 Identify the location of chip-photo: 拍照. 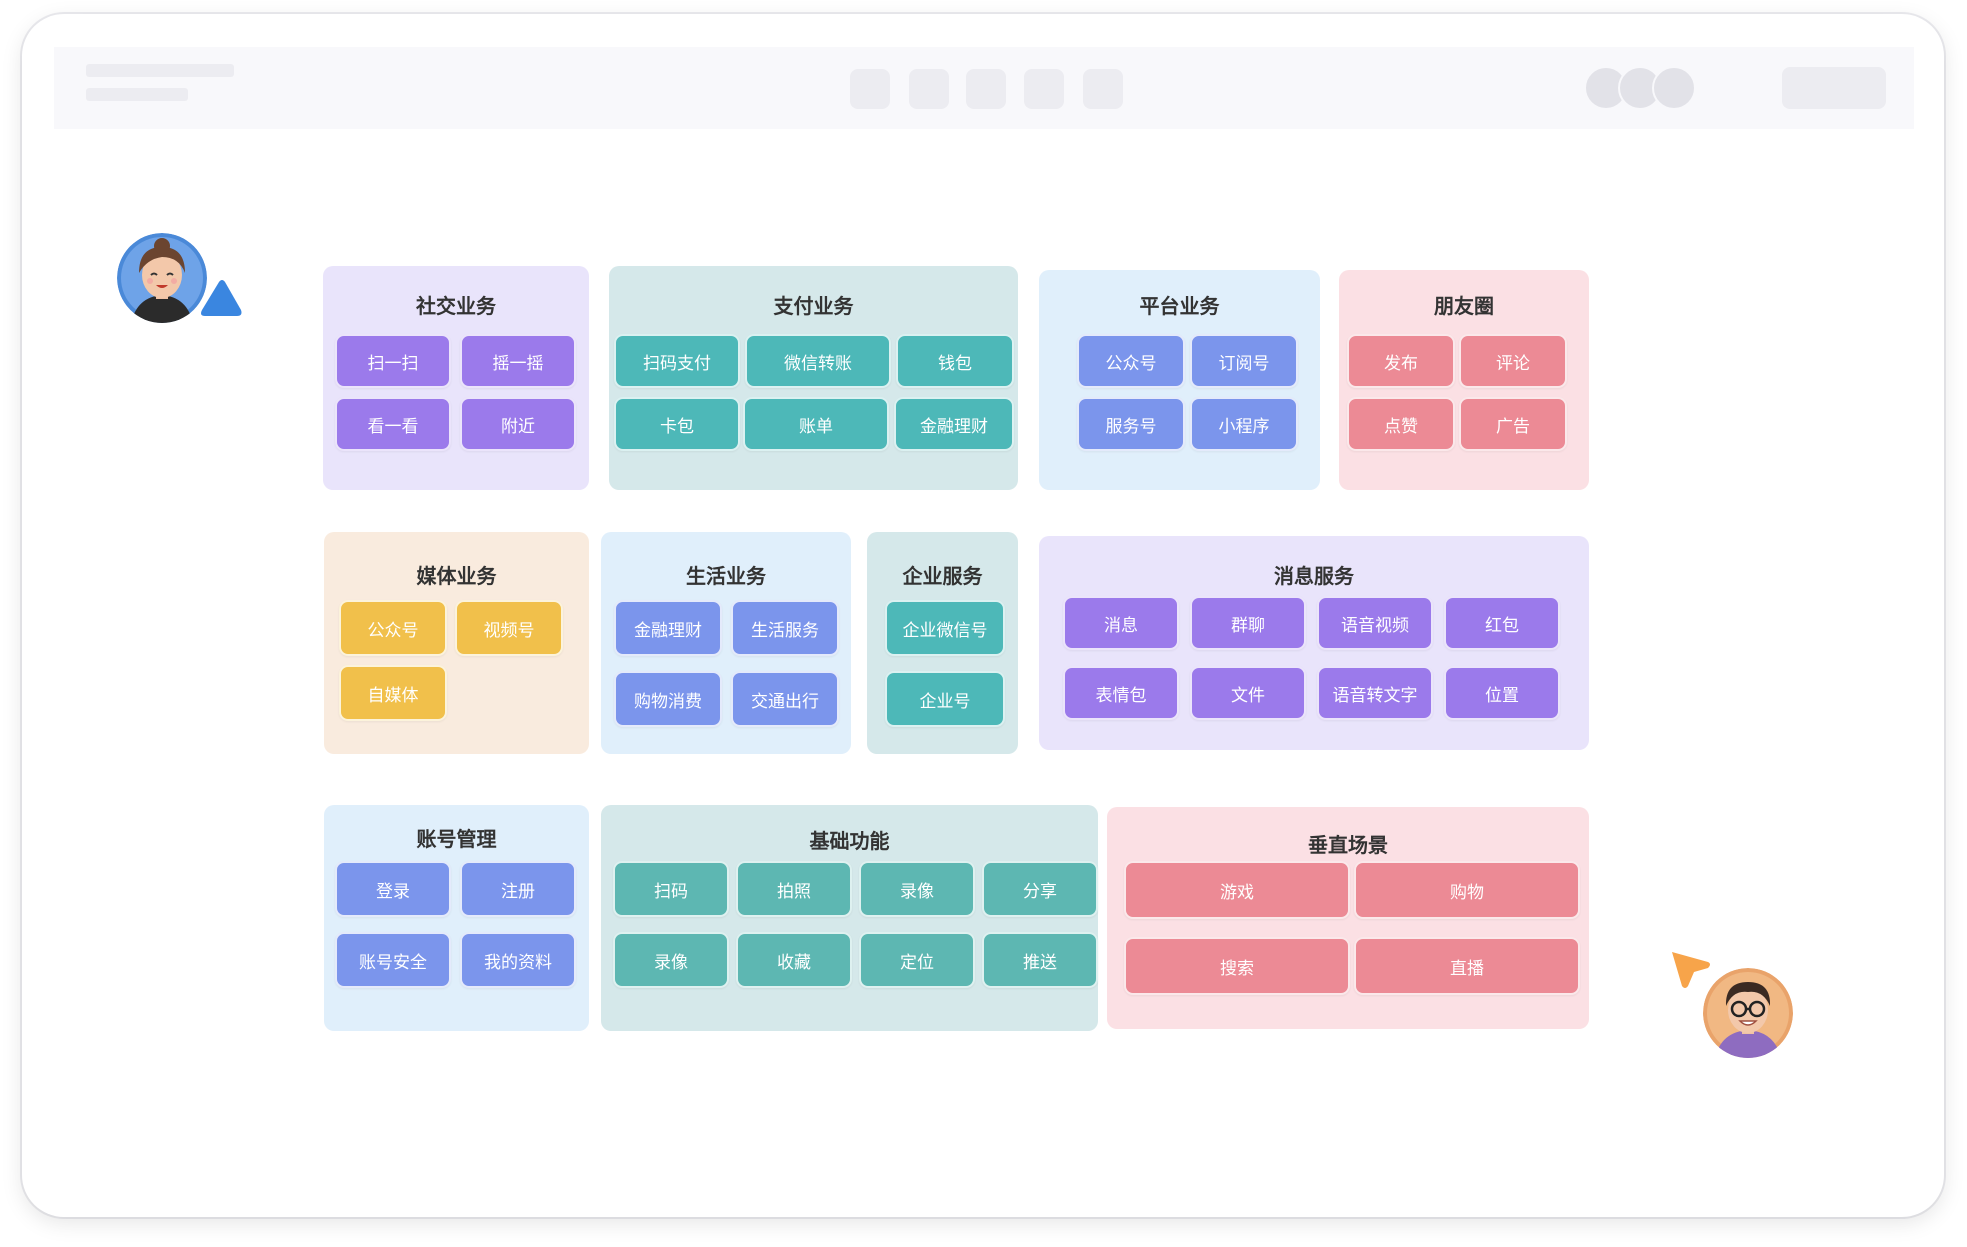
(794, 889).